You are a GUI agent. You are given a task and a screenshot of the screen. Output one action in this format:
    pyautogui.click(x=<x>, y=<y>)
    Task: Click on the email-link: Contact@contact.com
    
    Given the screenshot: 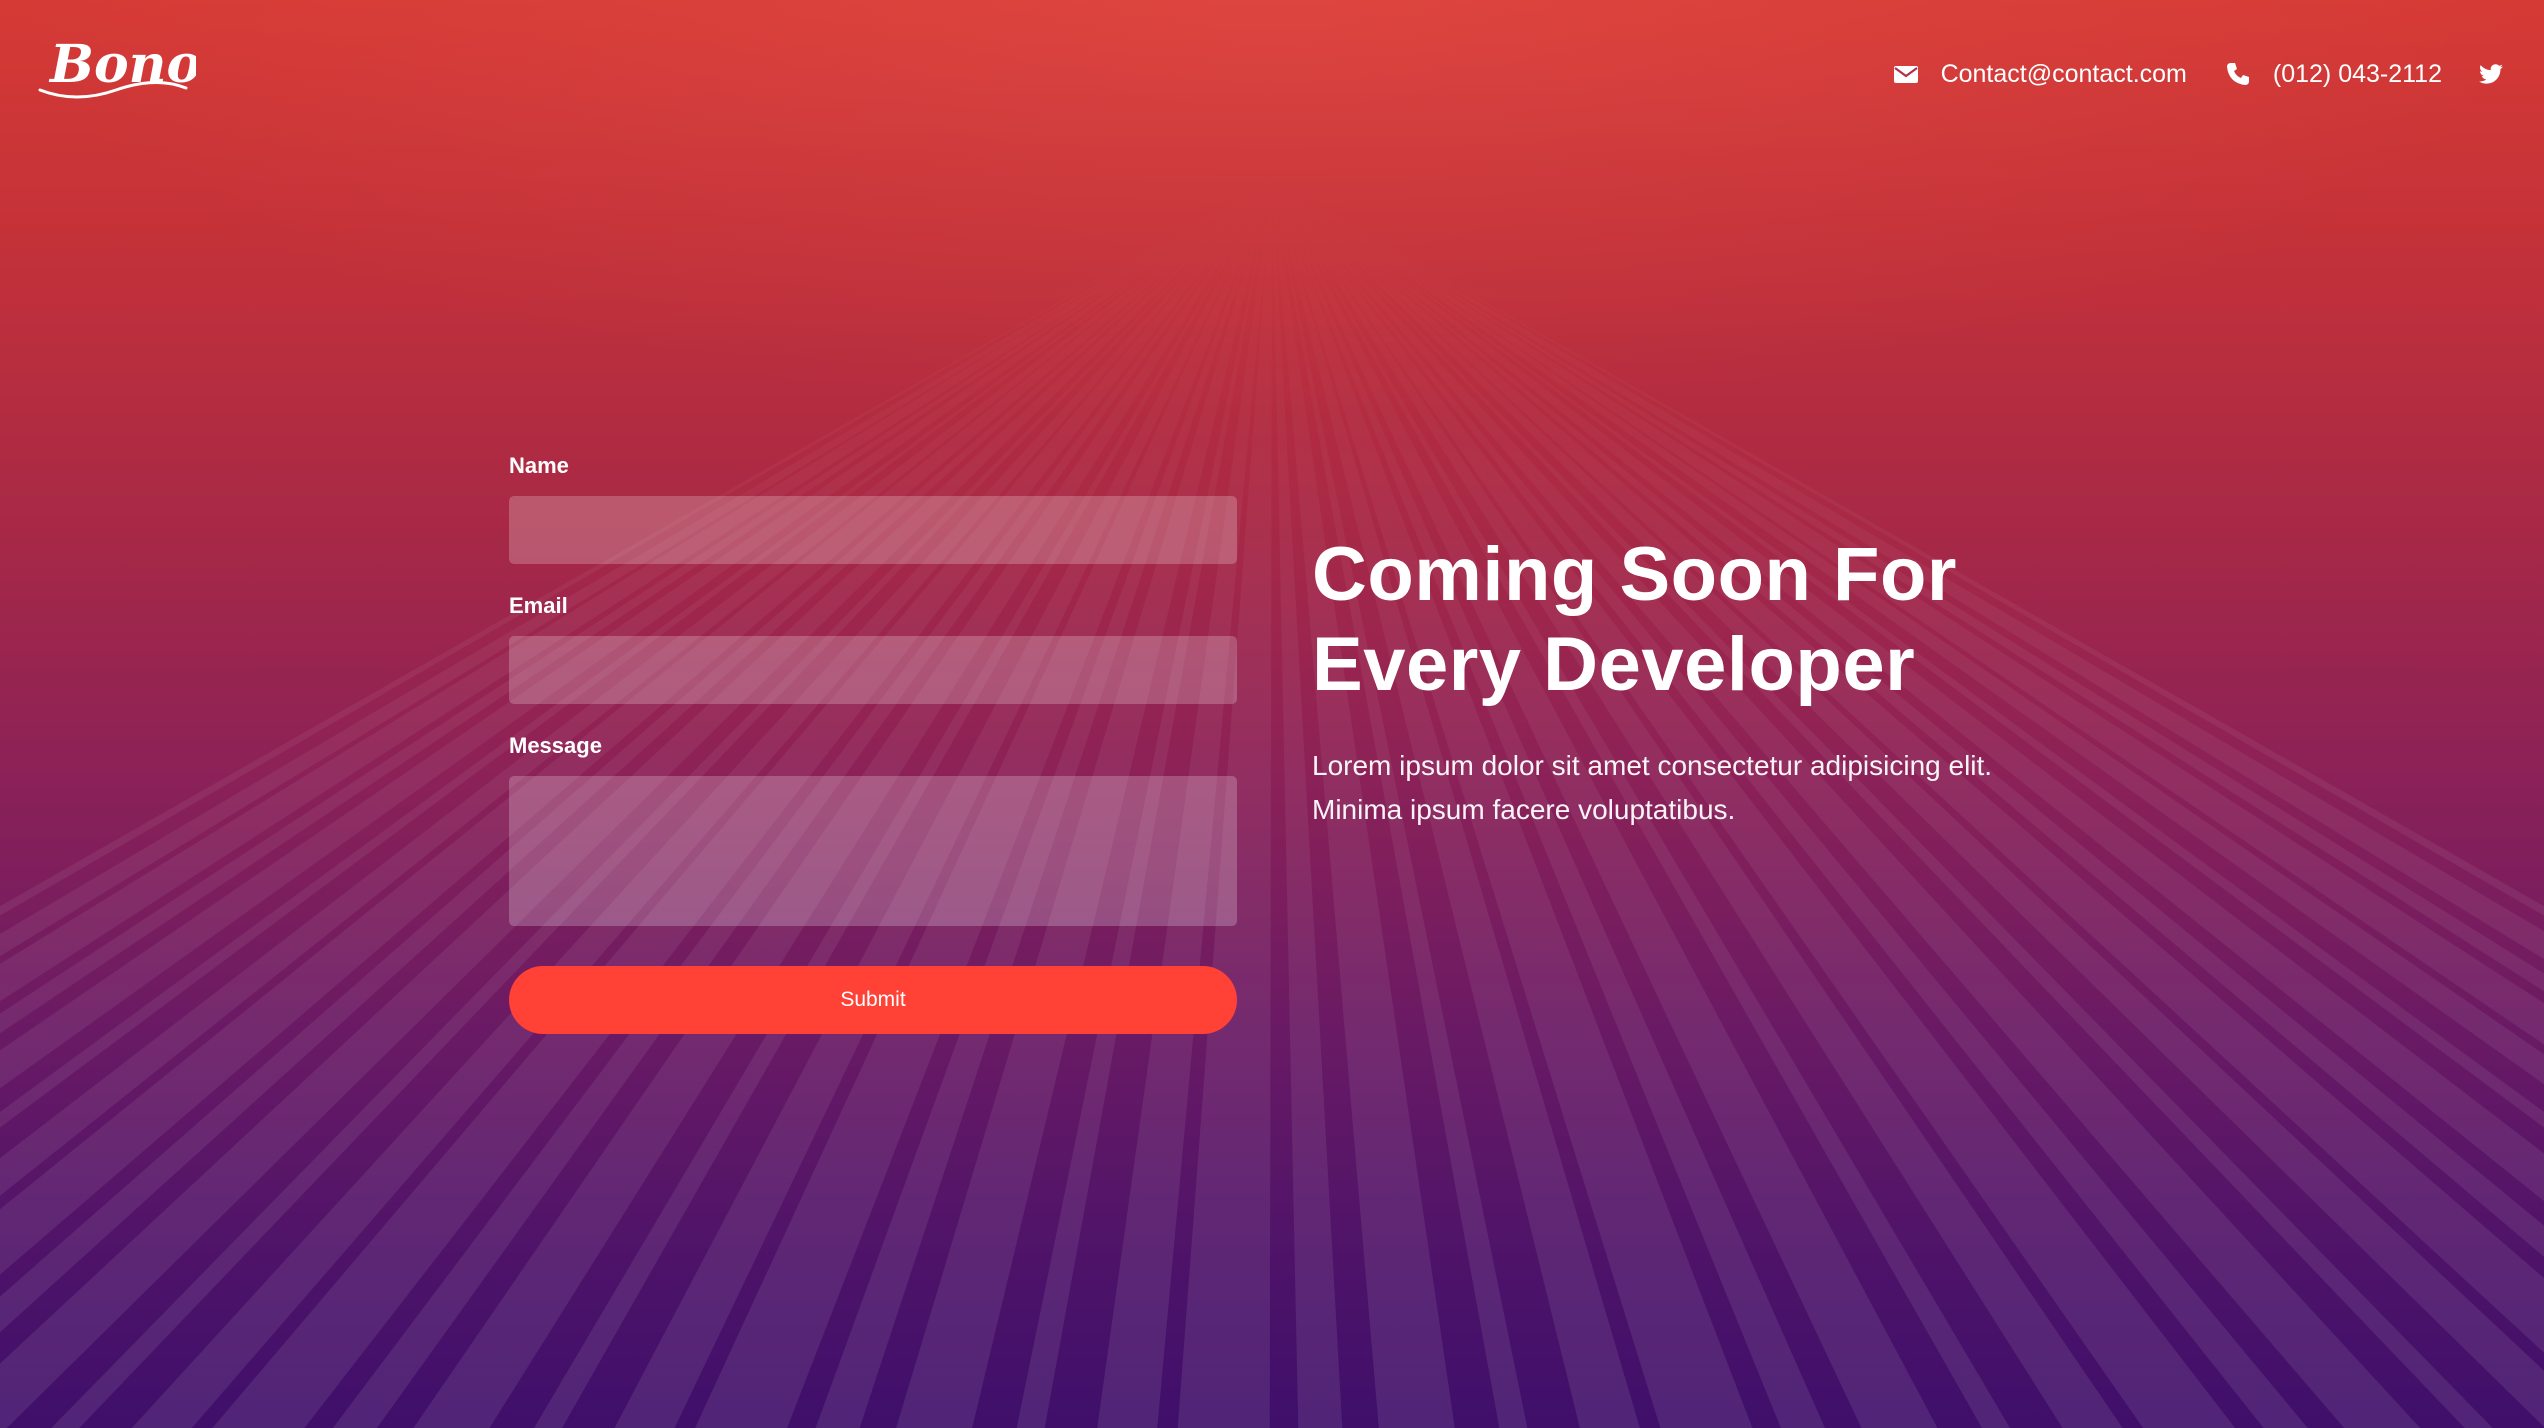 What is the action you would take?
    pyautogui.click(x=2040, y=74)
    